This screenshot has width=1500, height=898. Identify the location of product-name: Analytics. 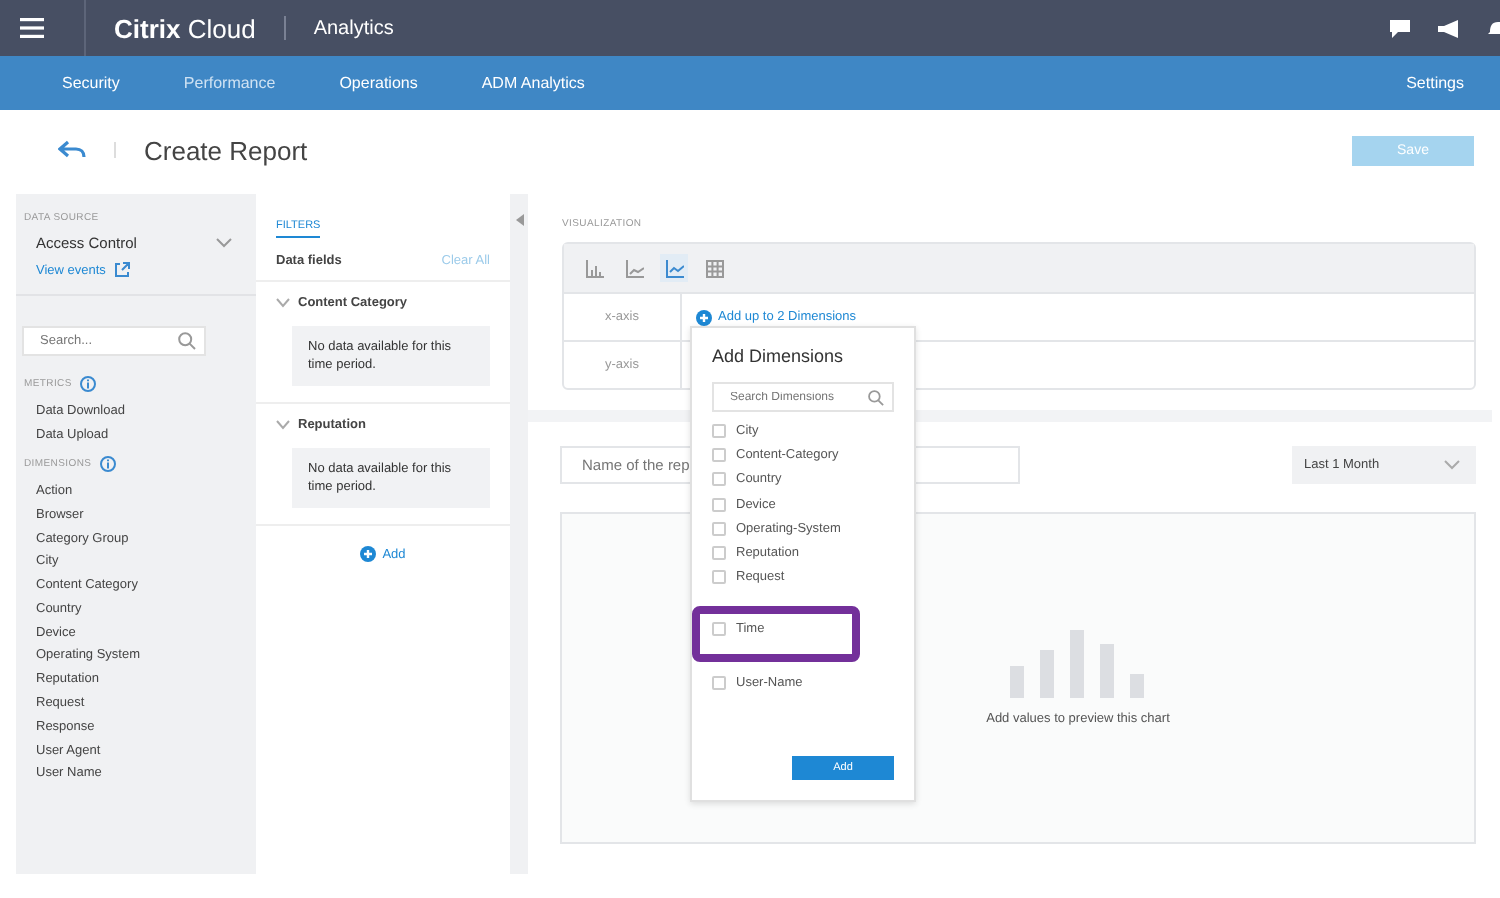
(353, 28).